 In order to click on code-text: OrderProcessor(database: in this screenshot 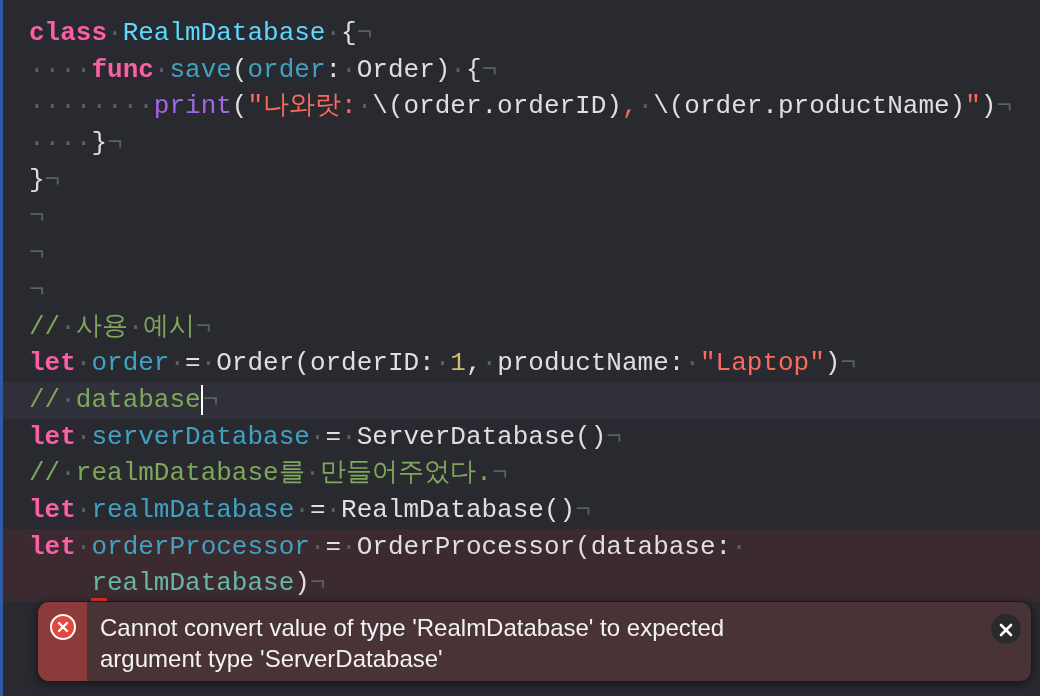, I will do `click(544, 546)`.